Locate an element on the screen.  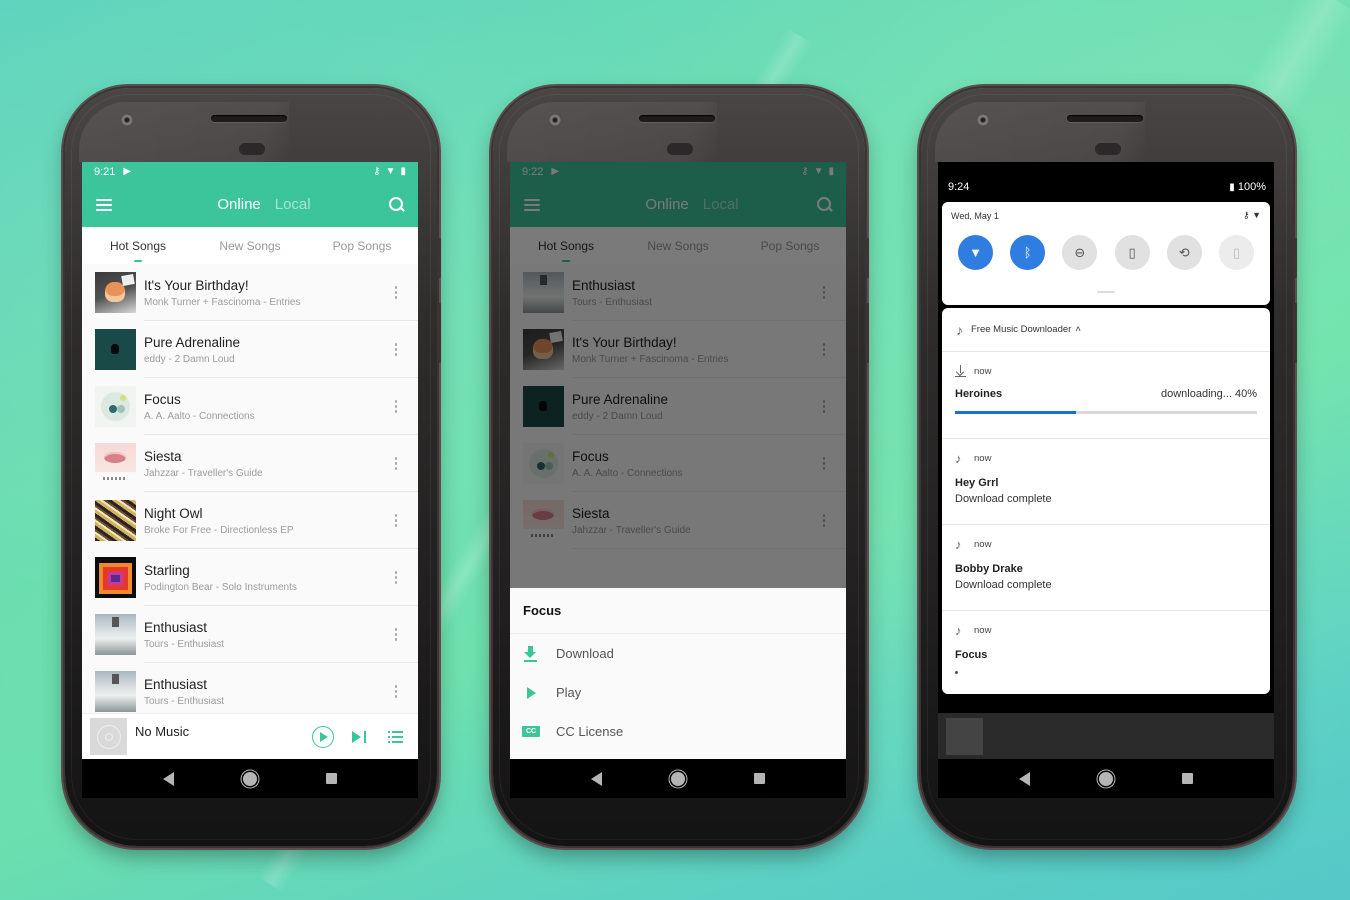
wifi-icon: ▼ is located at coordinates (390, 171).